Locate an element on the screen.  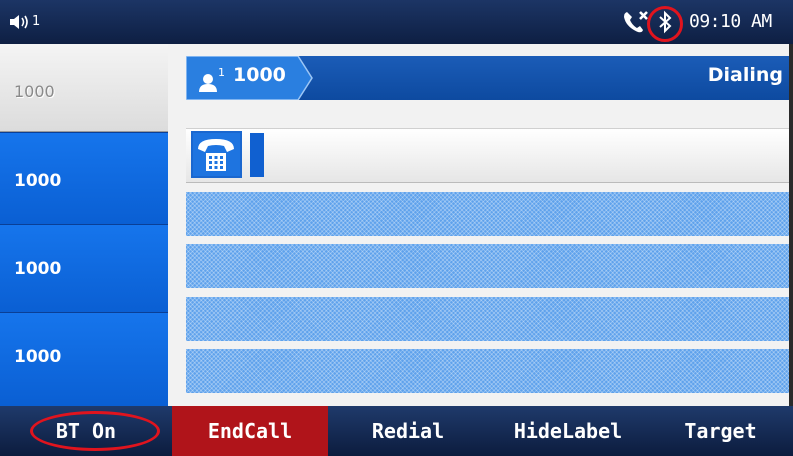
line-key-1: 1000 is located at coordinates (84, 88).